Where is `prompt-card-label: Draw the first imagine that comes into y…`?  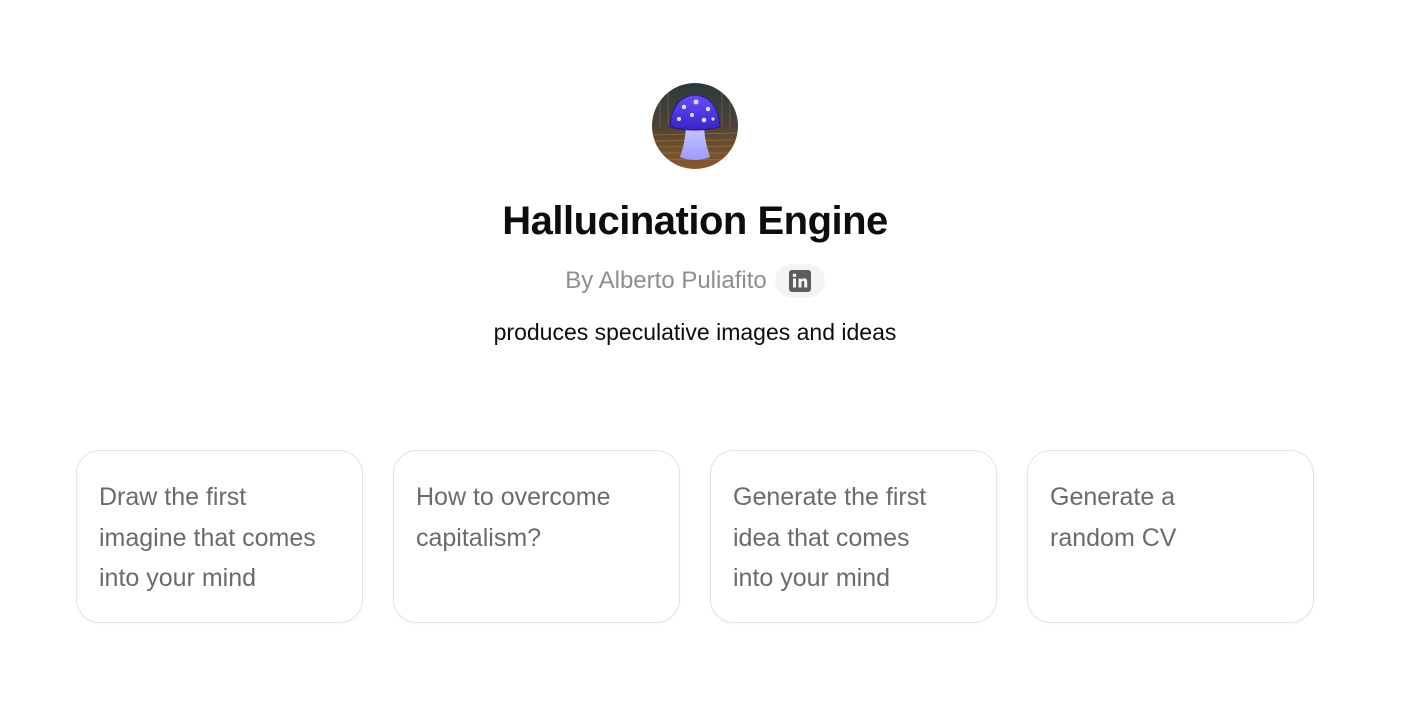 prompt-card-label: Draw the first imagine that comes into y… is located at coordinates (207, 537).